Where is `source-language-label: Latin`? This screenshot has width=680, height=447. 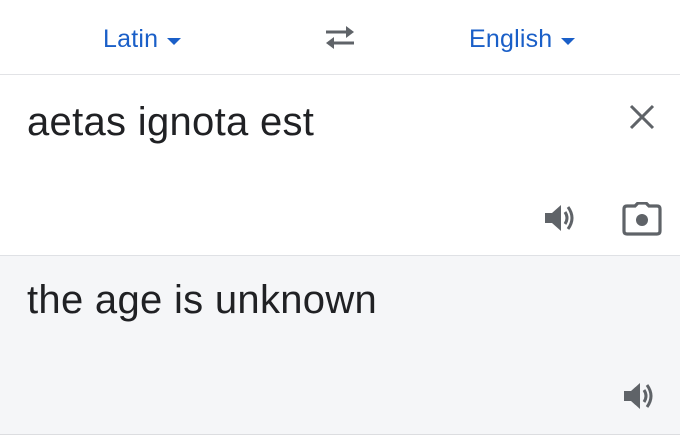
source-language-label: Latin is located at coordinates (131, 38).